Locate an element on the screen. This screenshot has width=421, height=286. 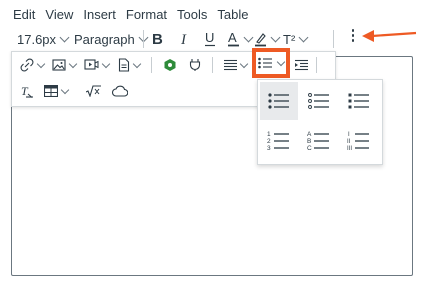
list-marker-label: 2 is located at coordinates (269, 141).